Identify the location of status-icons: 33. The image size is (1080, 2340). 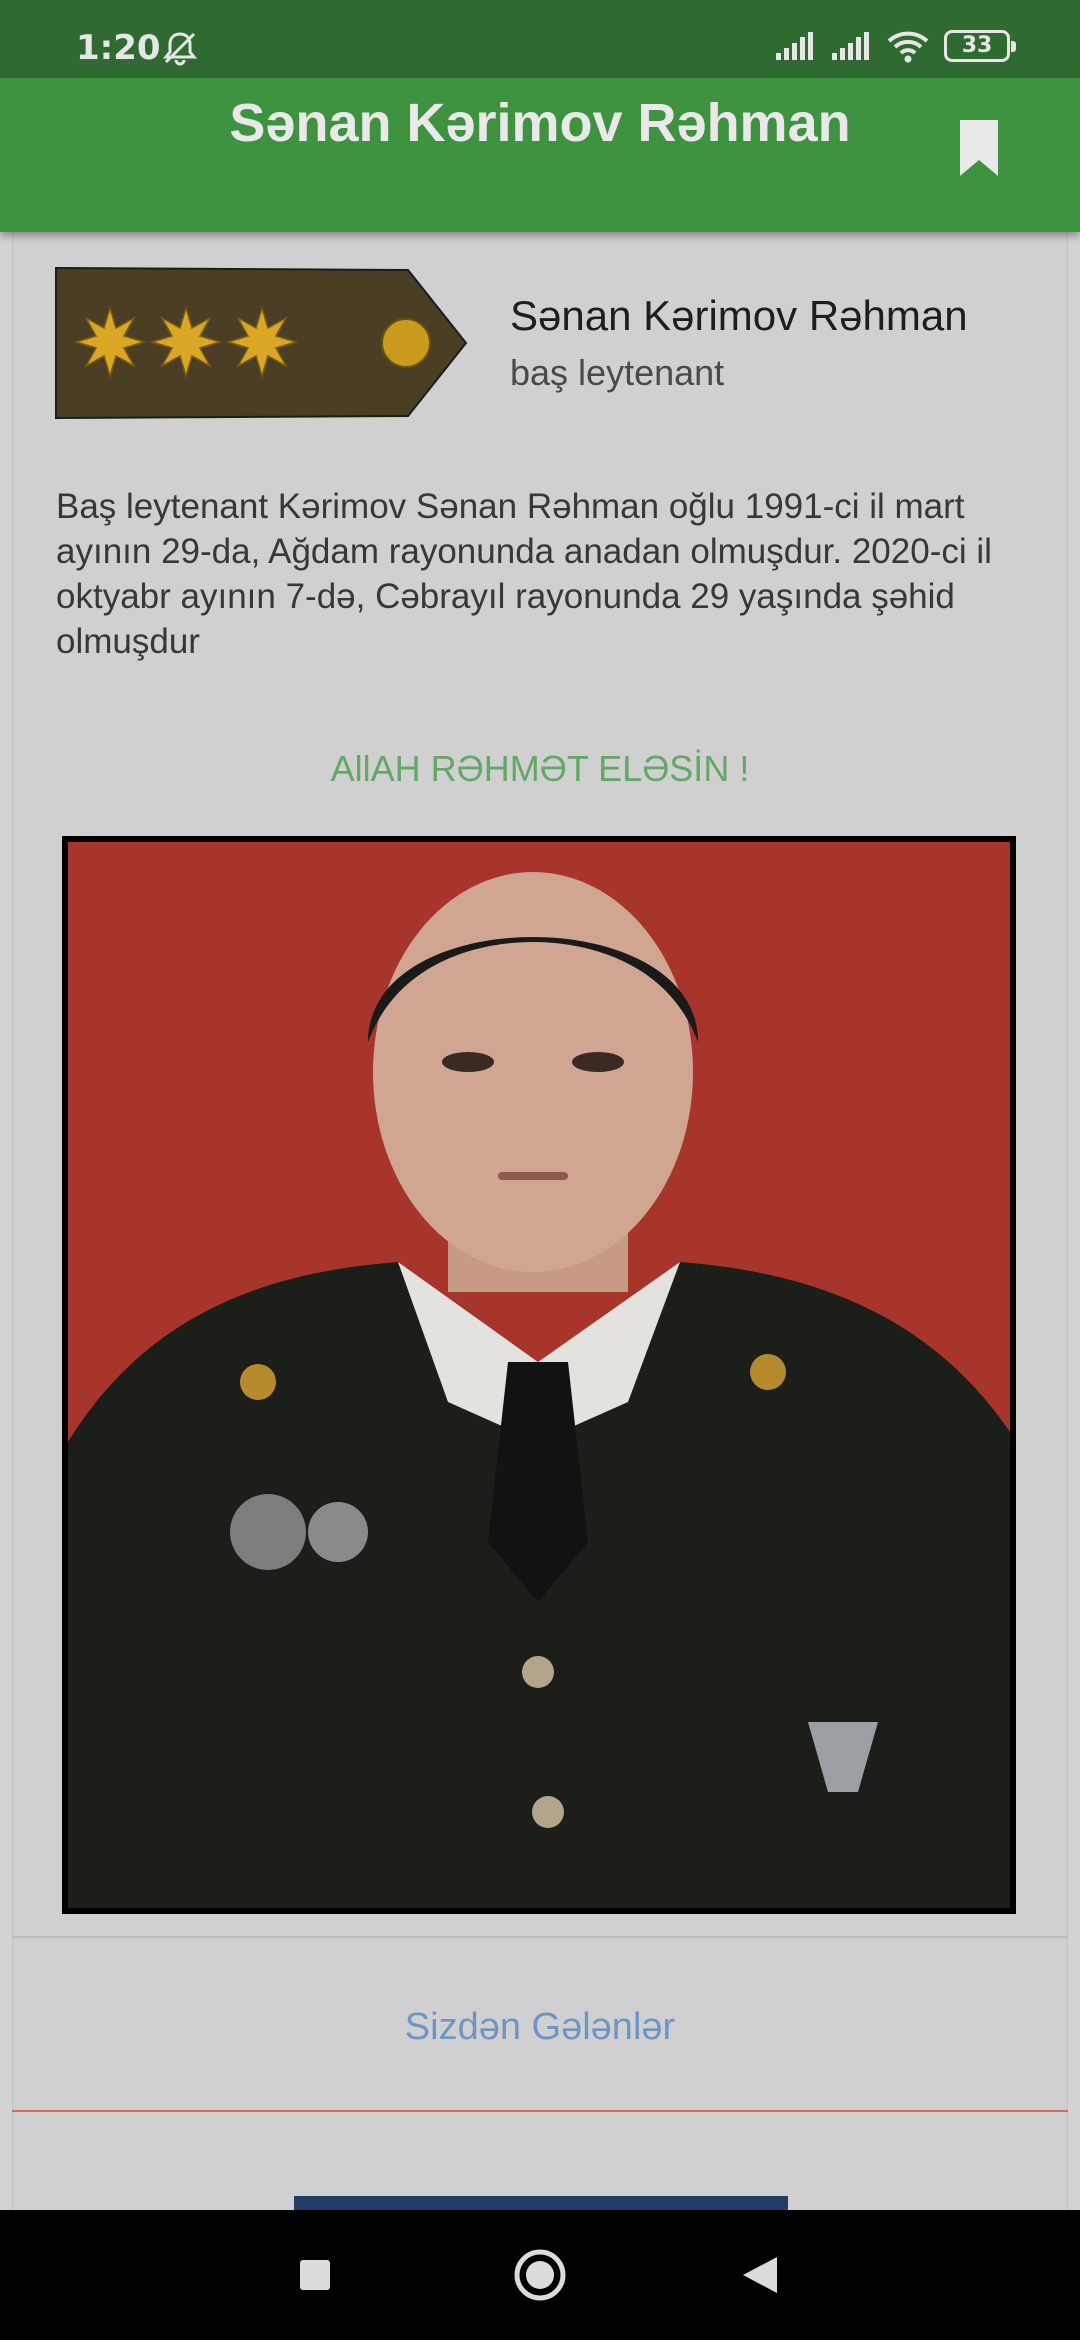
(895, 46).